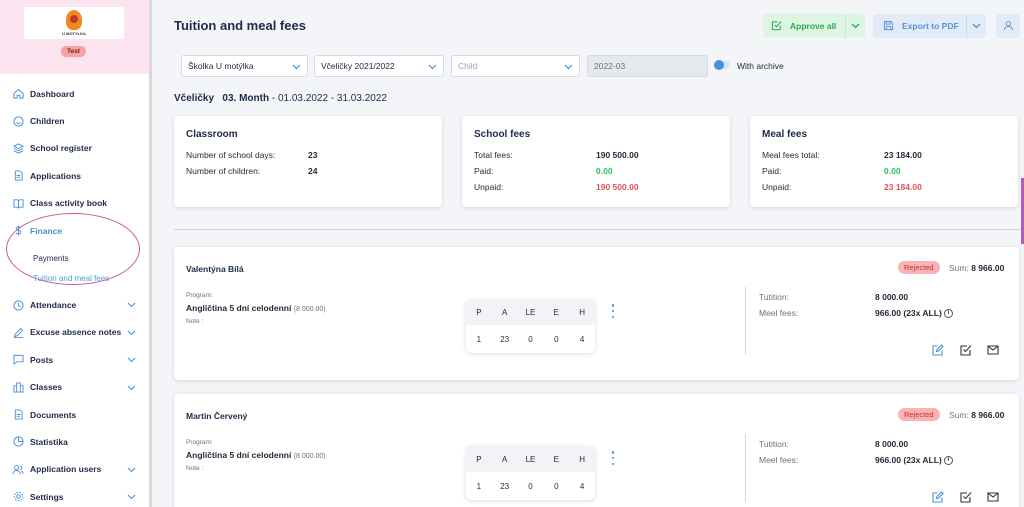  Describe the element at coordinates (51, 258) in the screenshot. I see `sidebar-subitem-label: Payments` at that location.